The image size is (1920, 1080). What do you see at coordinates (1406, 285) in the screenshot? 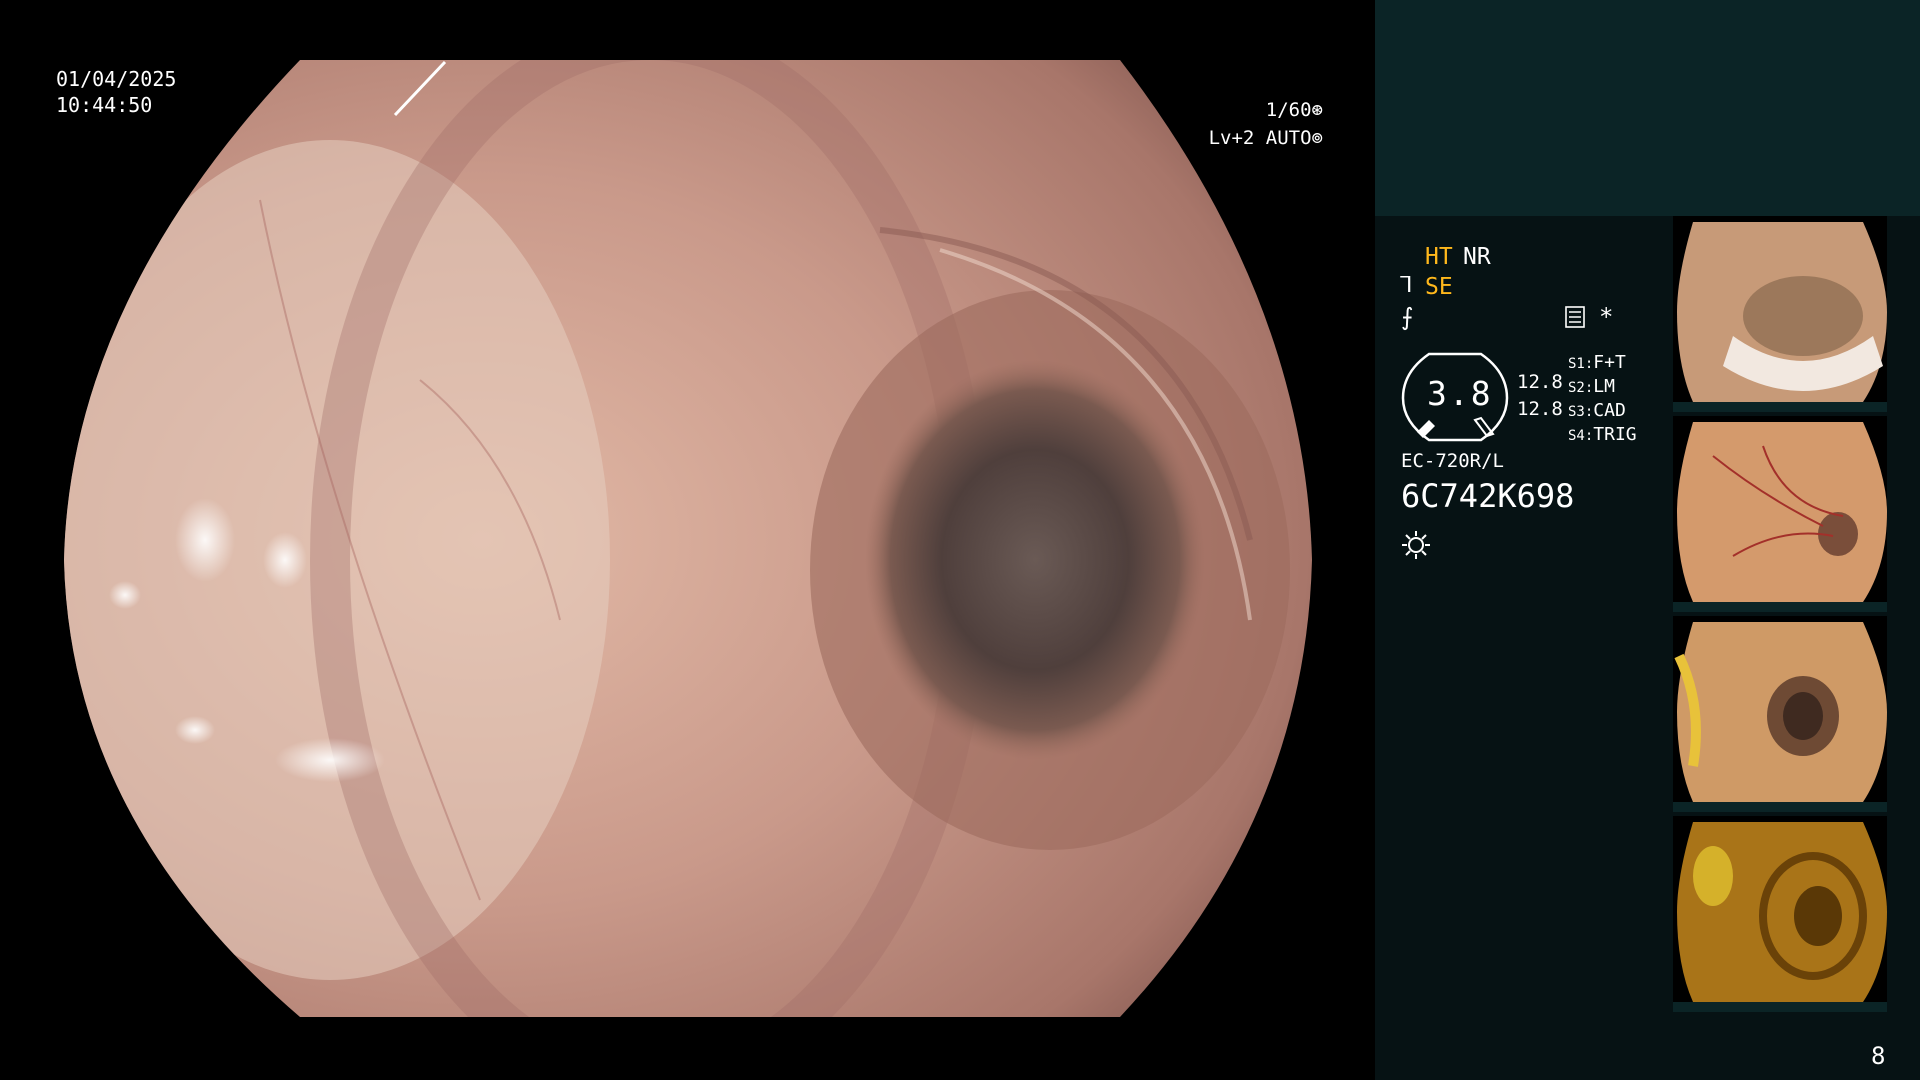
I see `structure-enhance-icon: ᒣ` at bounding box center [1406, 285].